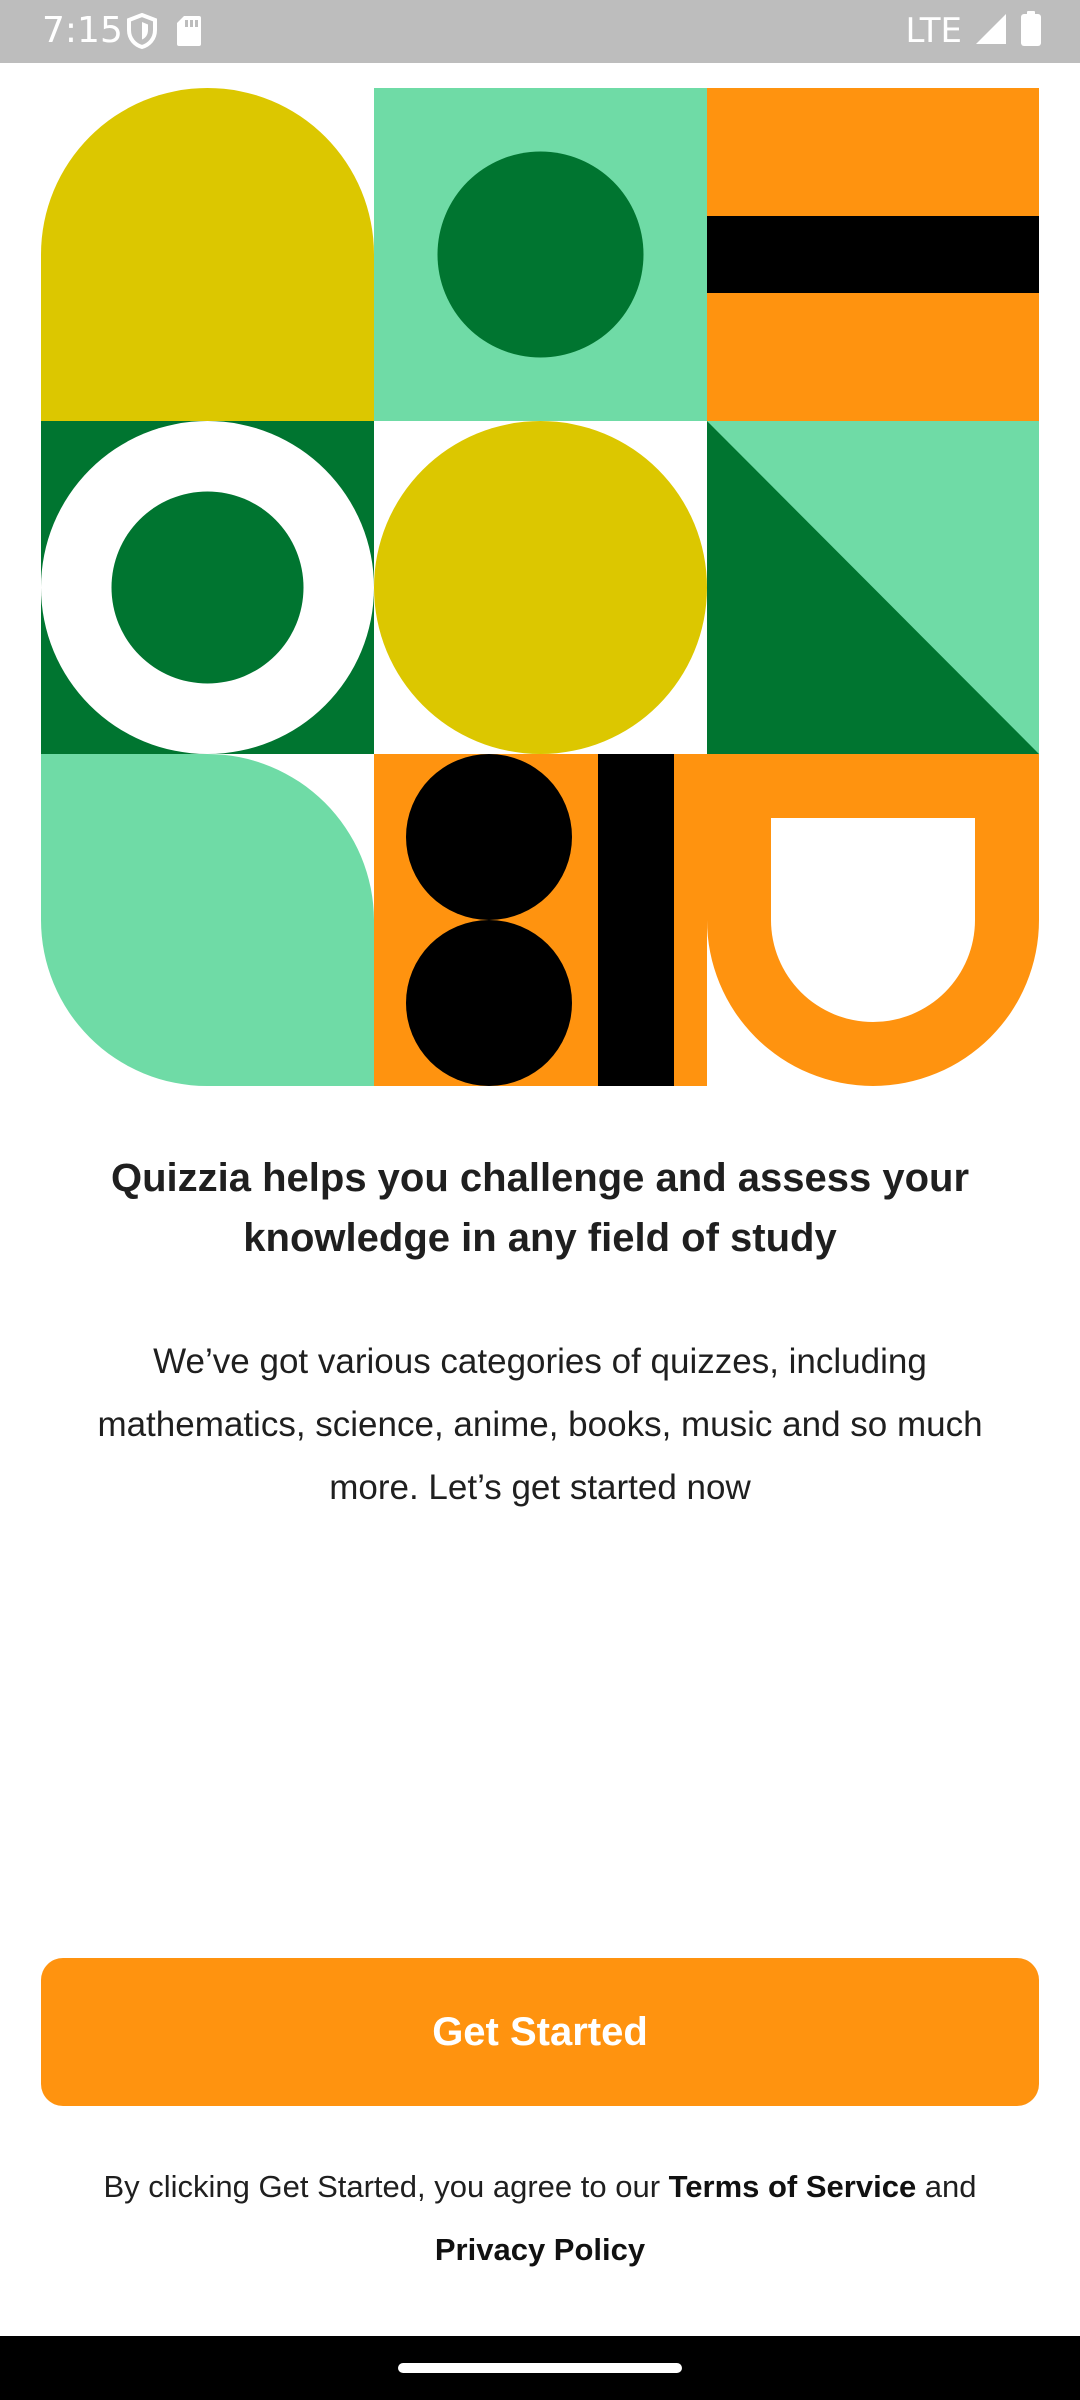 This screenshot has width=1080, height=2400. I want to click on mint-quarter-tile, so click(207, 920).